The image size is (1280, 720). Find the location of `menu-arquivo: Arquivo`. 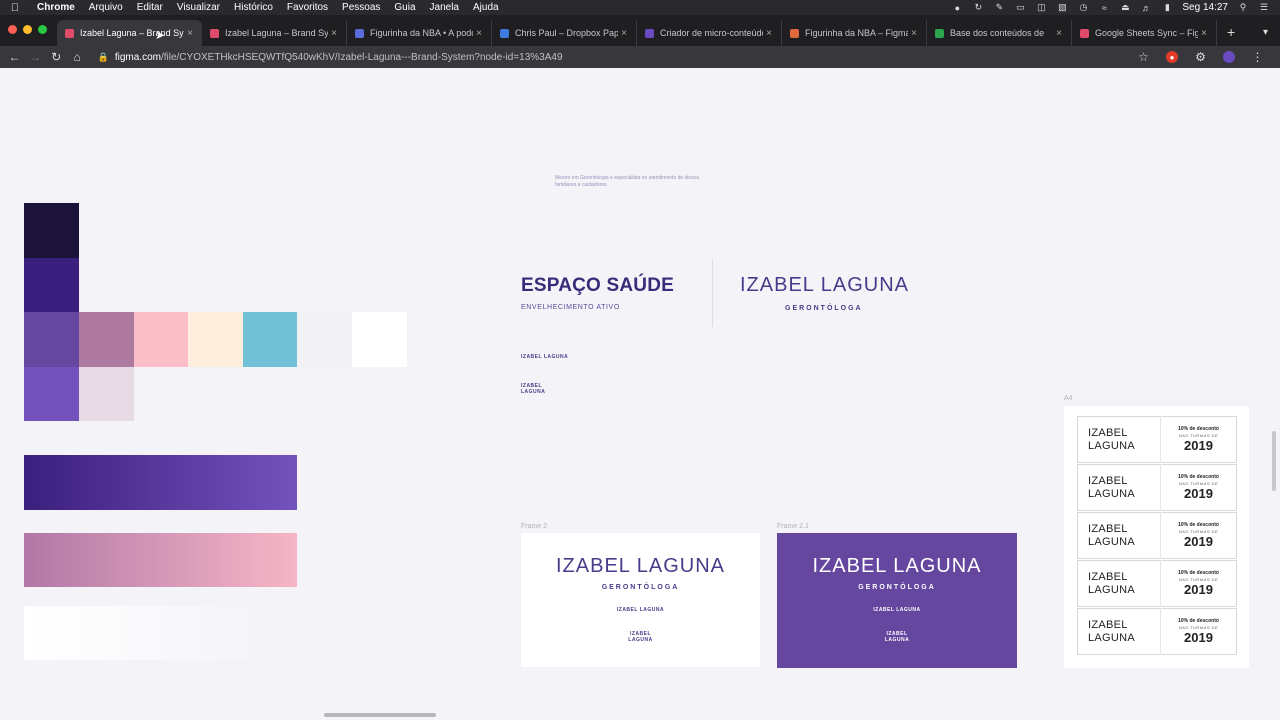

menu-arquivo: Arquivo is located at coordinates (106, 7).